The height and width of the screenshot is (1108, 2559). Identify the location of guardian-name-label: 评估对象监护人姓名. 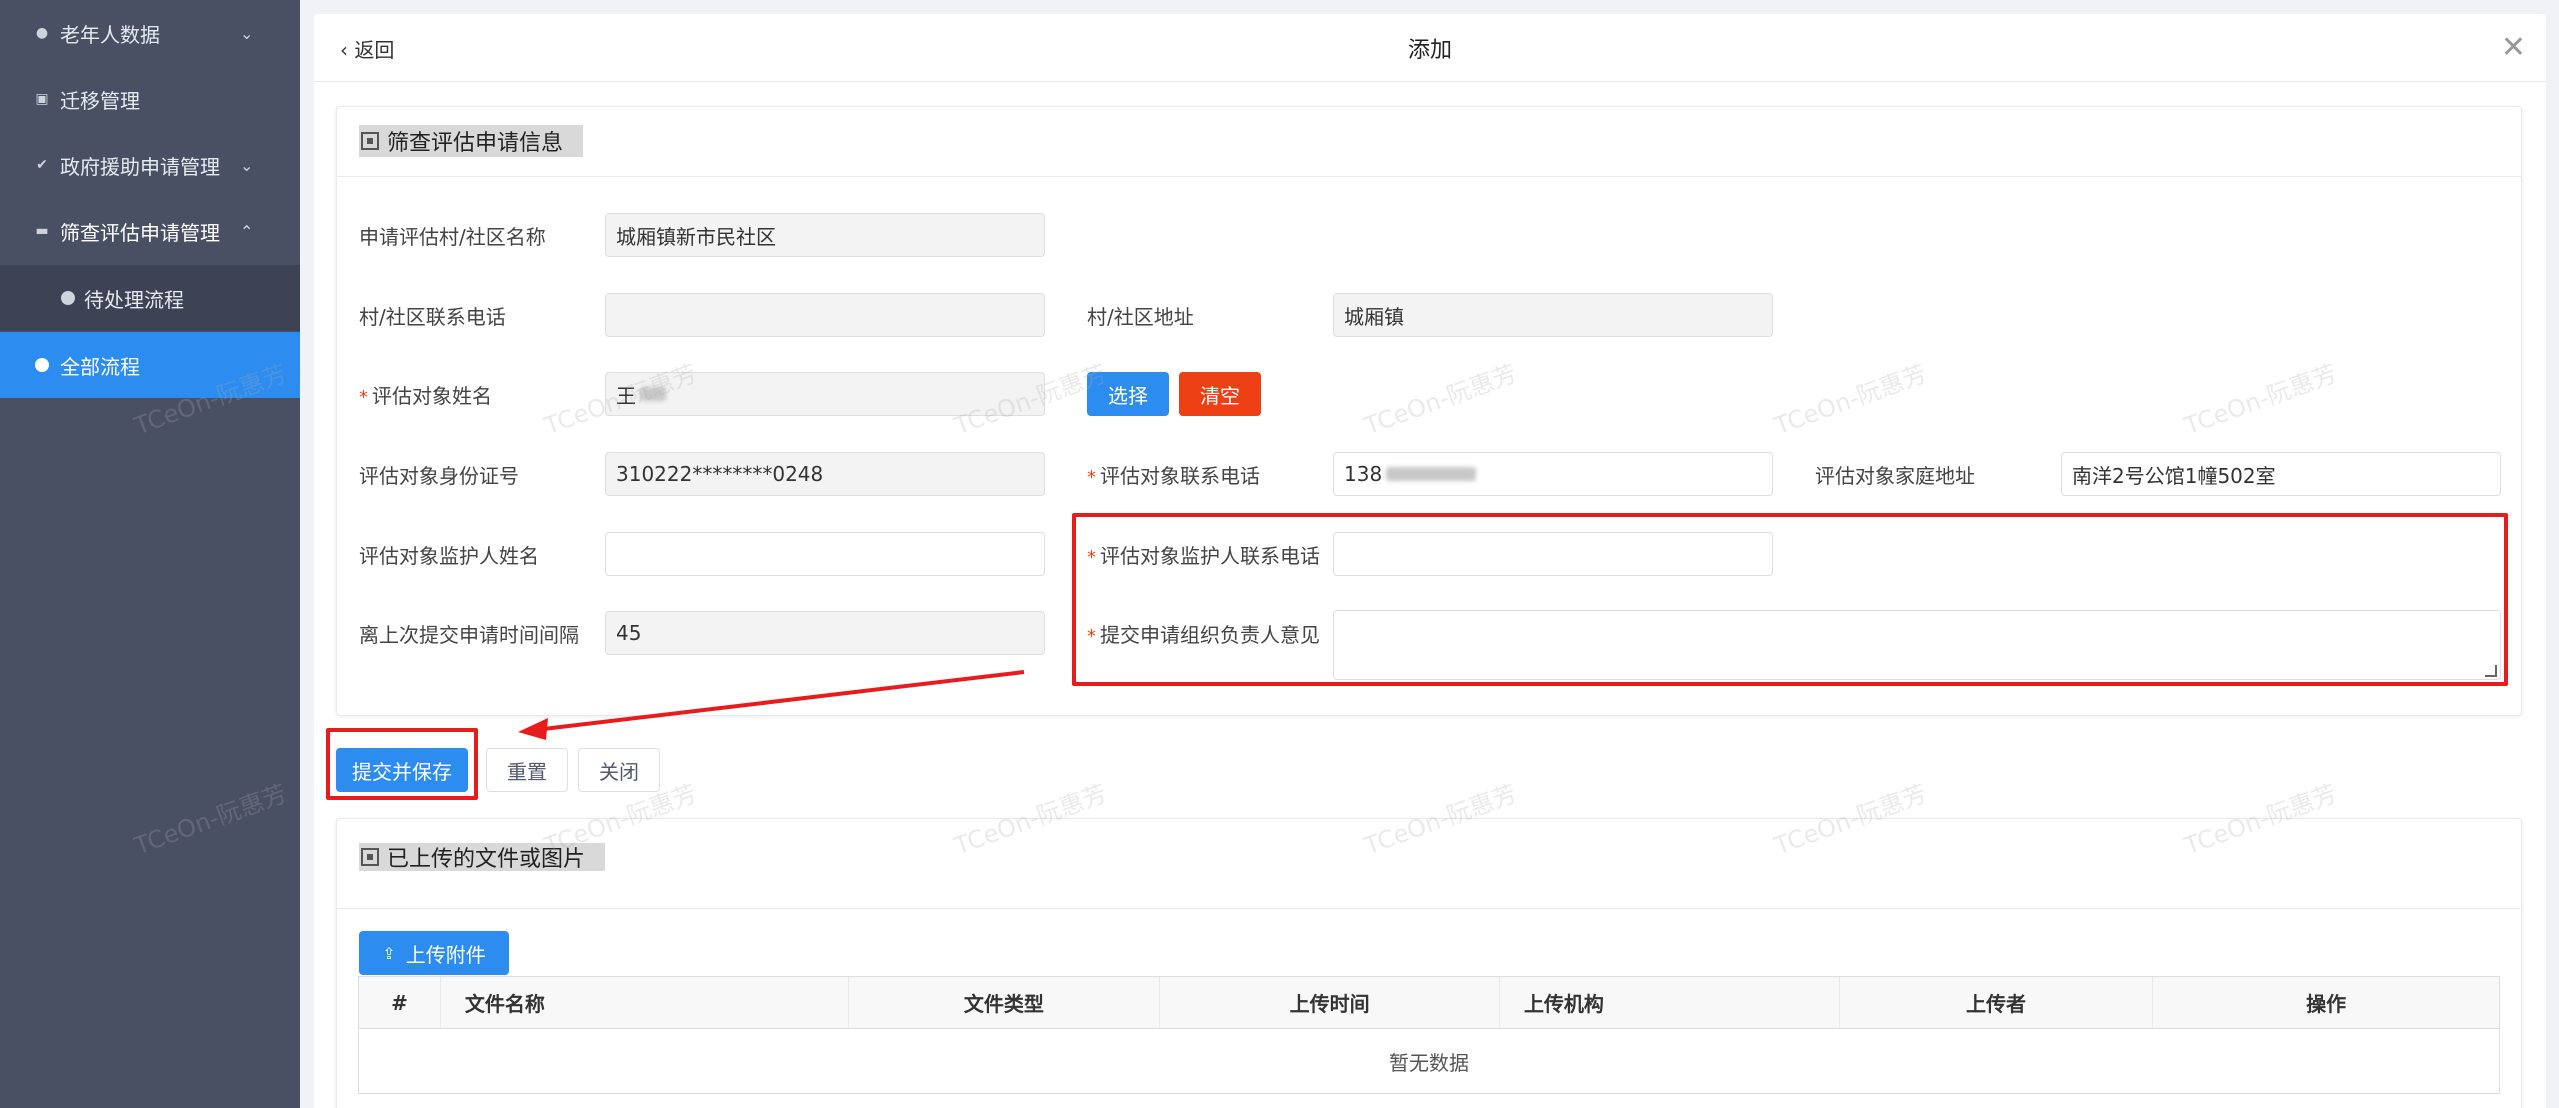
(449, 556).